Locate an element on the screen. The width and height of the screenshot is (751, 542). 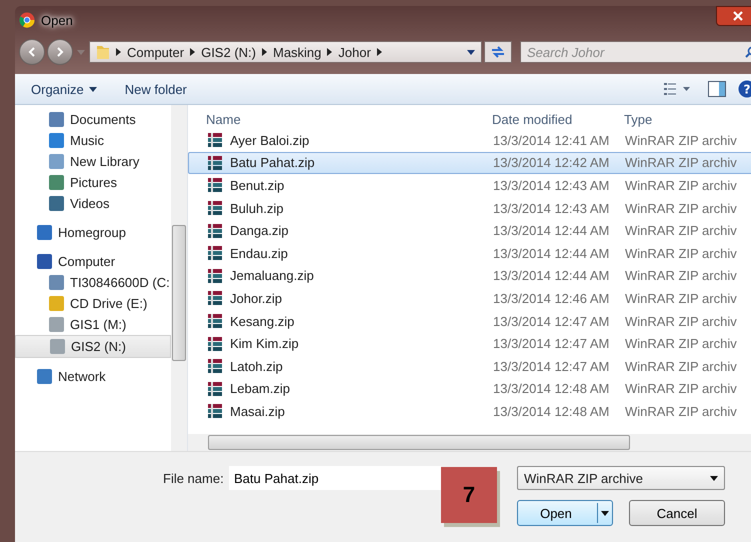
file-row: Endau.zip 13/3/2014 12:44 AM WinRAR ZIP archiv is located at coordinates (469, 253).